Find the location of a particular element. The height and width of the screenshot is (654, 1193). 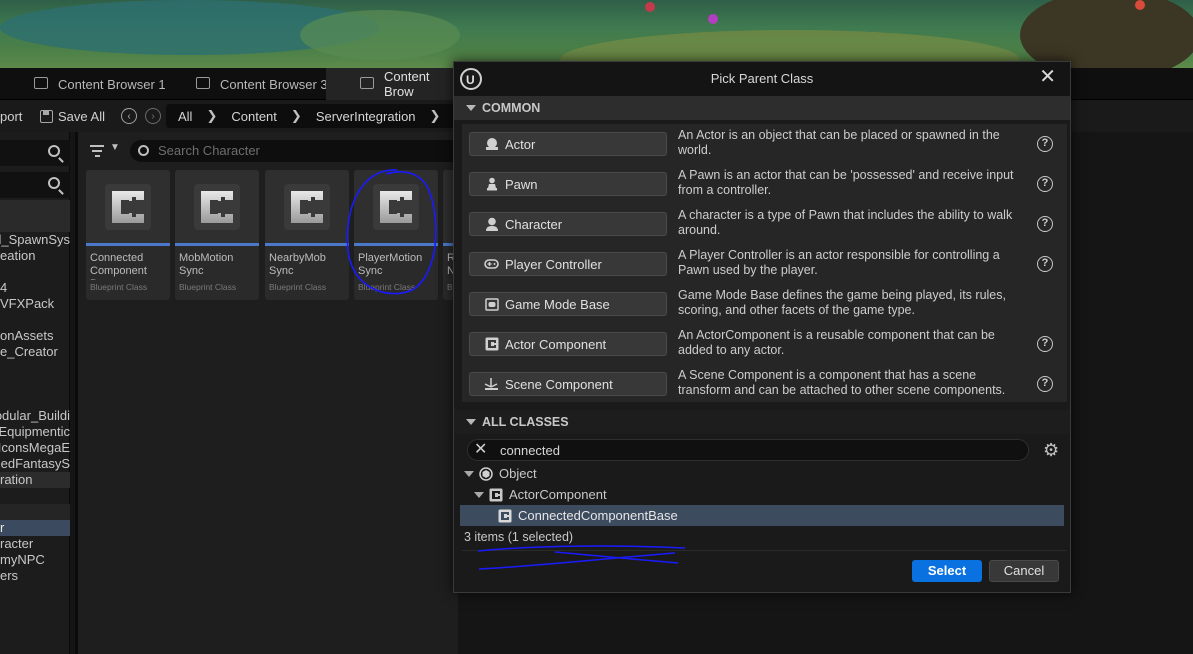

asset-type: Blueprint Class is located at coordinates (119, 287).